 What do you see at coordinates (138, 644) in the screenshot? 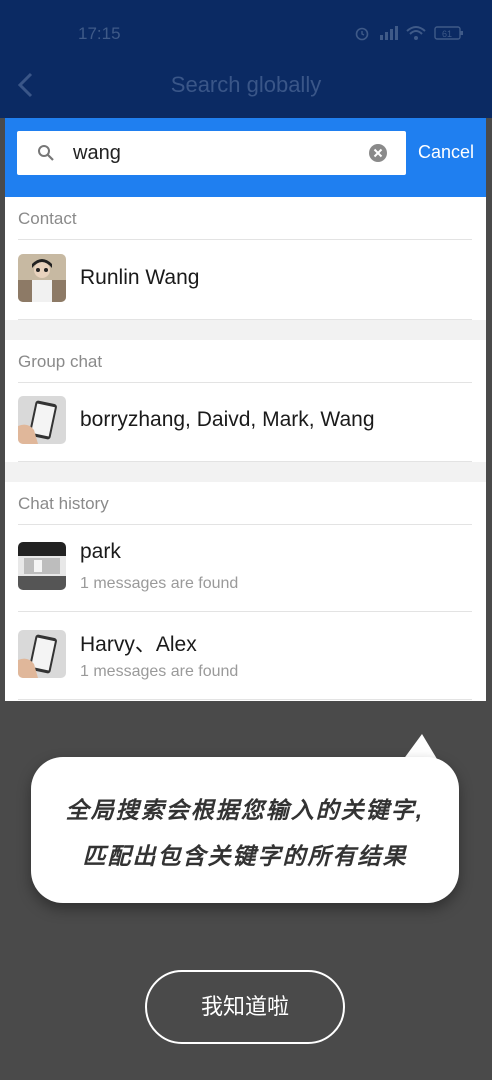
I see `chat-history-name: Harvy、Alex` at bounding box center [138, 644].